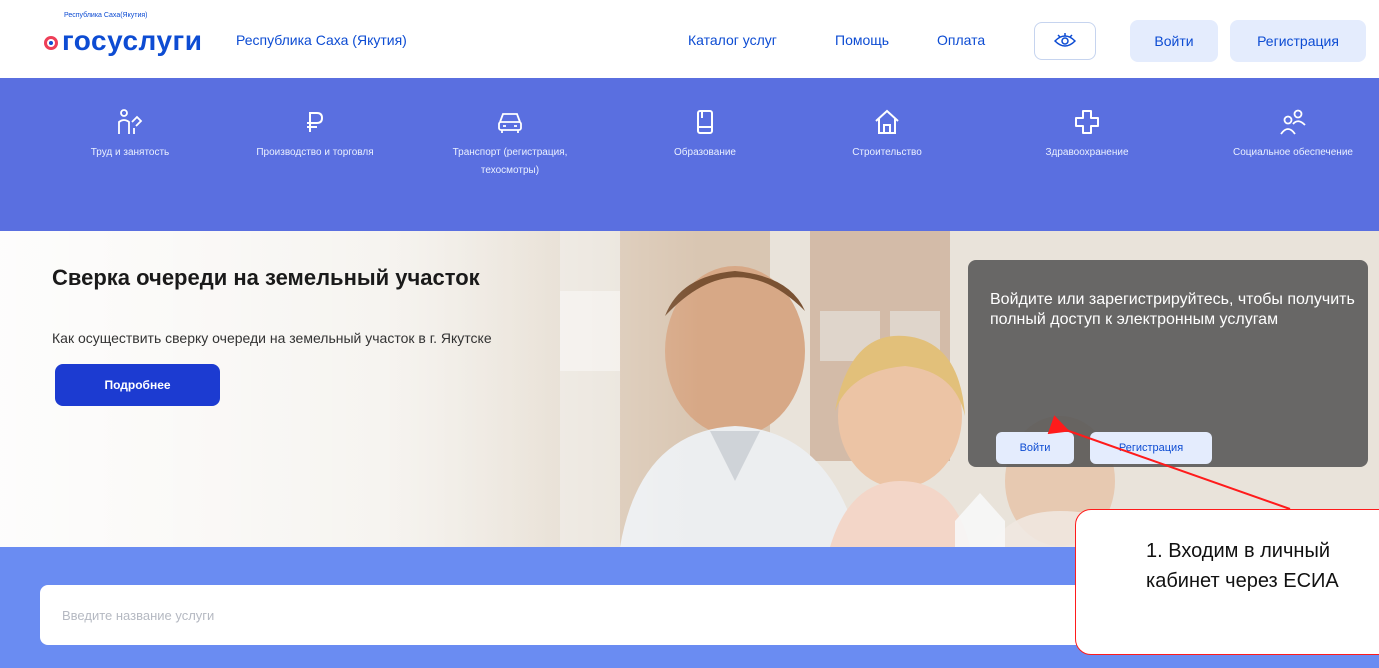  Describe the element at coordinates (732, 40) in the screenshot. I see `nav-catalog-link: Каталог услуг` at that location.